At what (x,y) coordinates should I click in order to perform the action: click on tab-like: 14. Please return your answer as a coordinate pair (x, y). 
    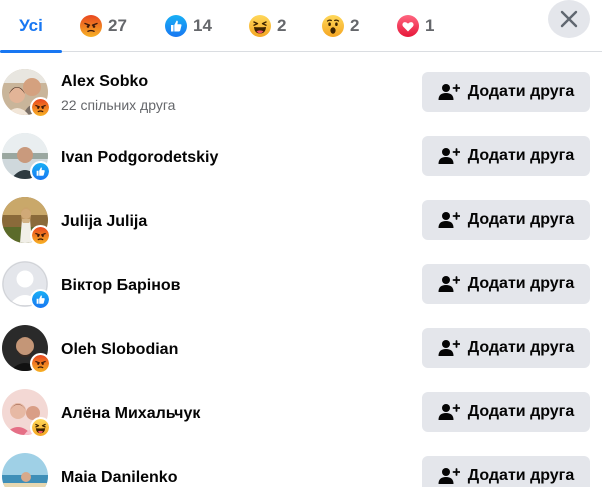
    Looking at the image, I should click on (188, 25).